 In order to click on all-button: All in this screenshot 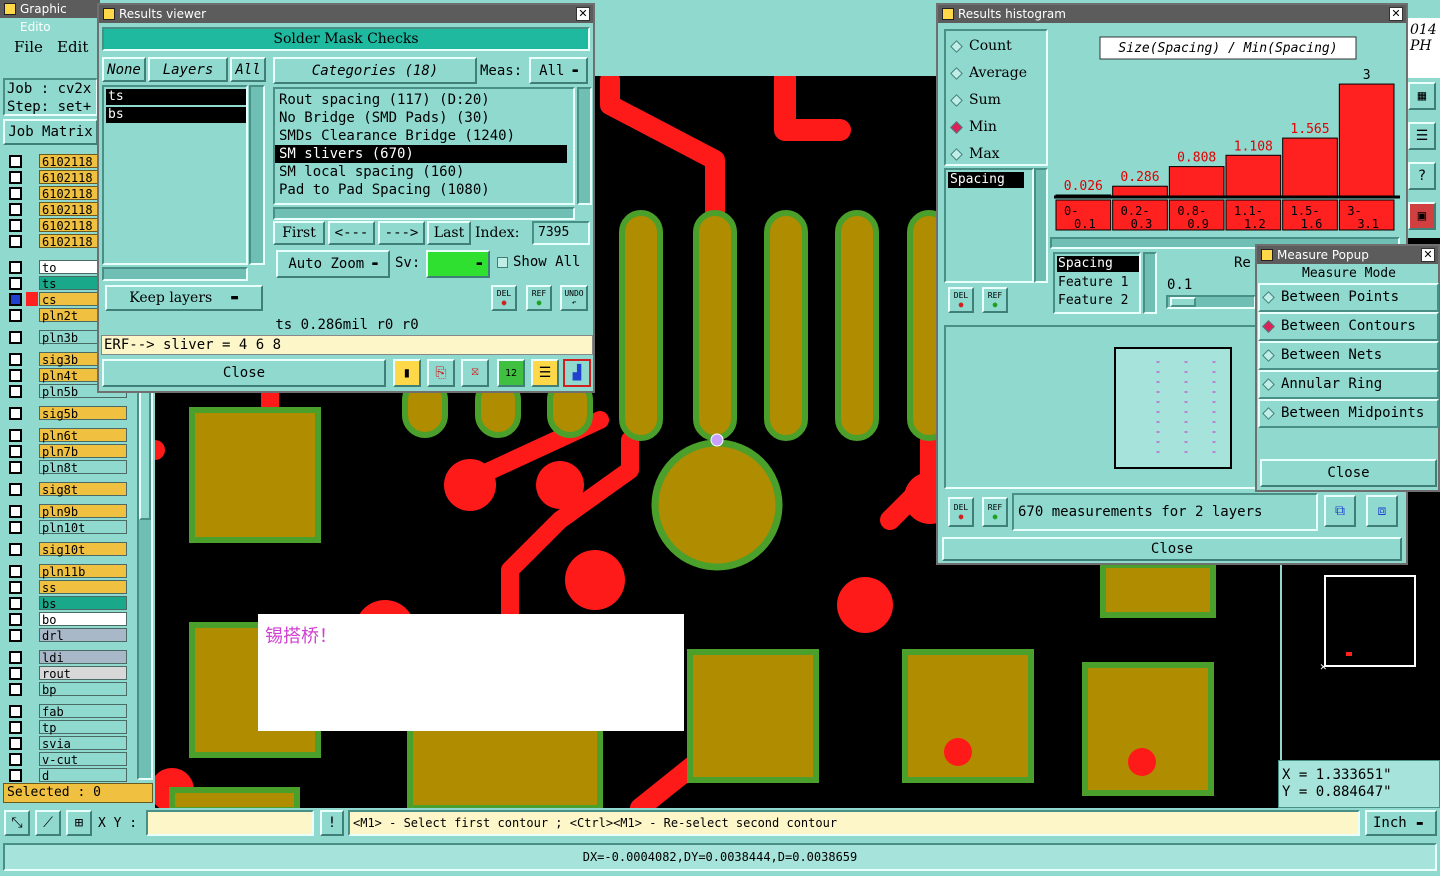, I will do `click(248, 69)`.